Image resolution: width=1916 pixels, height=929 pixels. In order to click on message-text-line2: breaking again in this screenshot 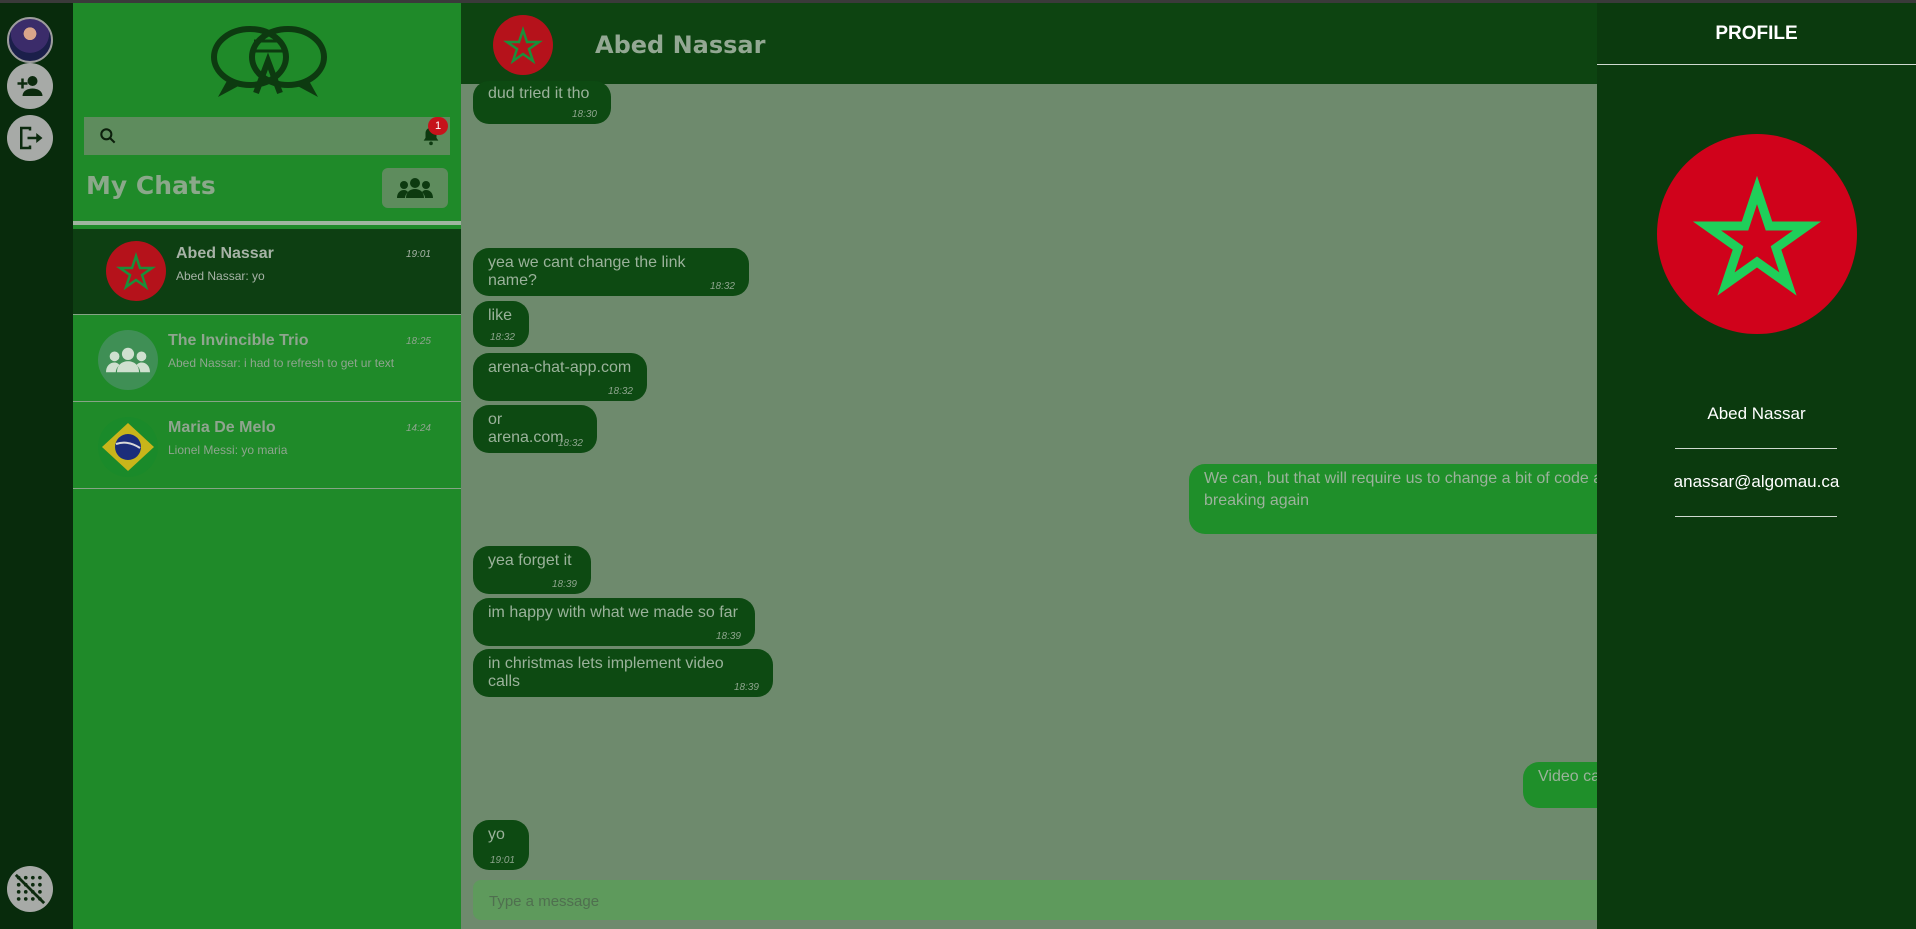, I will do `click(1256, 500)`.